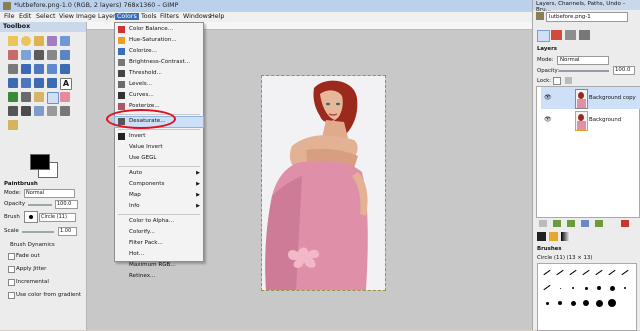 The height and width of the screenshot is (331, 640). What do you see at coordinates (565, 236) in the screenshot?
I see `gradient-swatch-icon` at bounding box center [565, 236].